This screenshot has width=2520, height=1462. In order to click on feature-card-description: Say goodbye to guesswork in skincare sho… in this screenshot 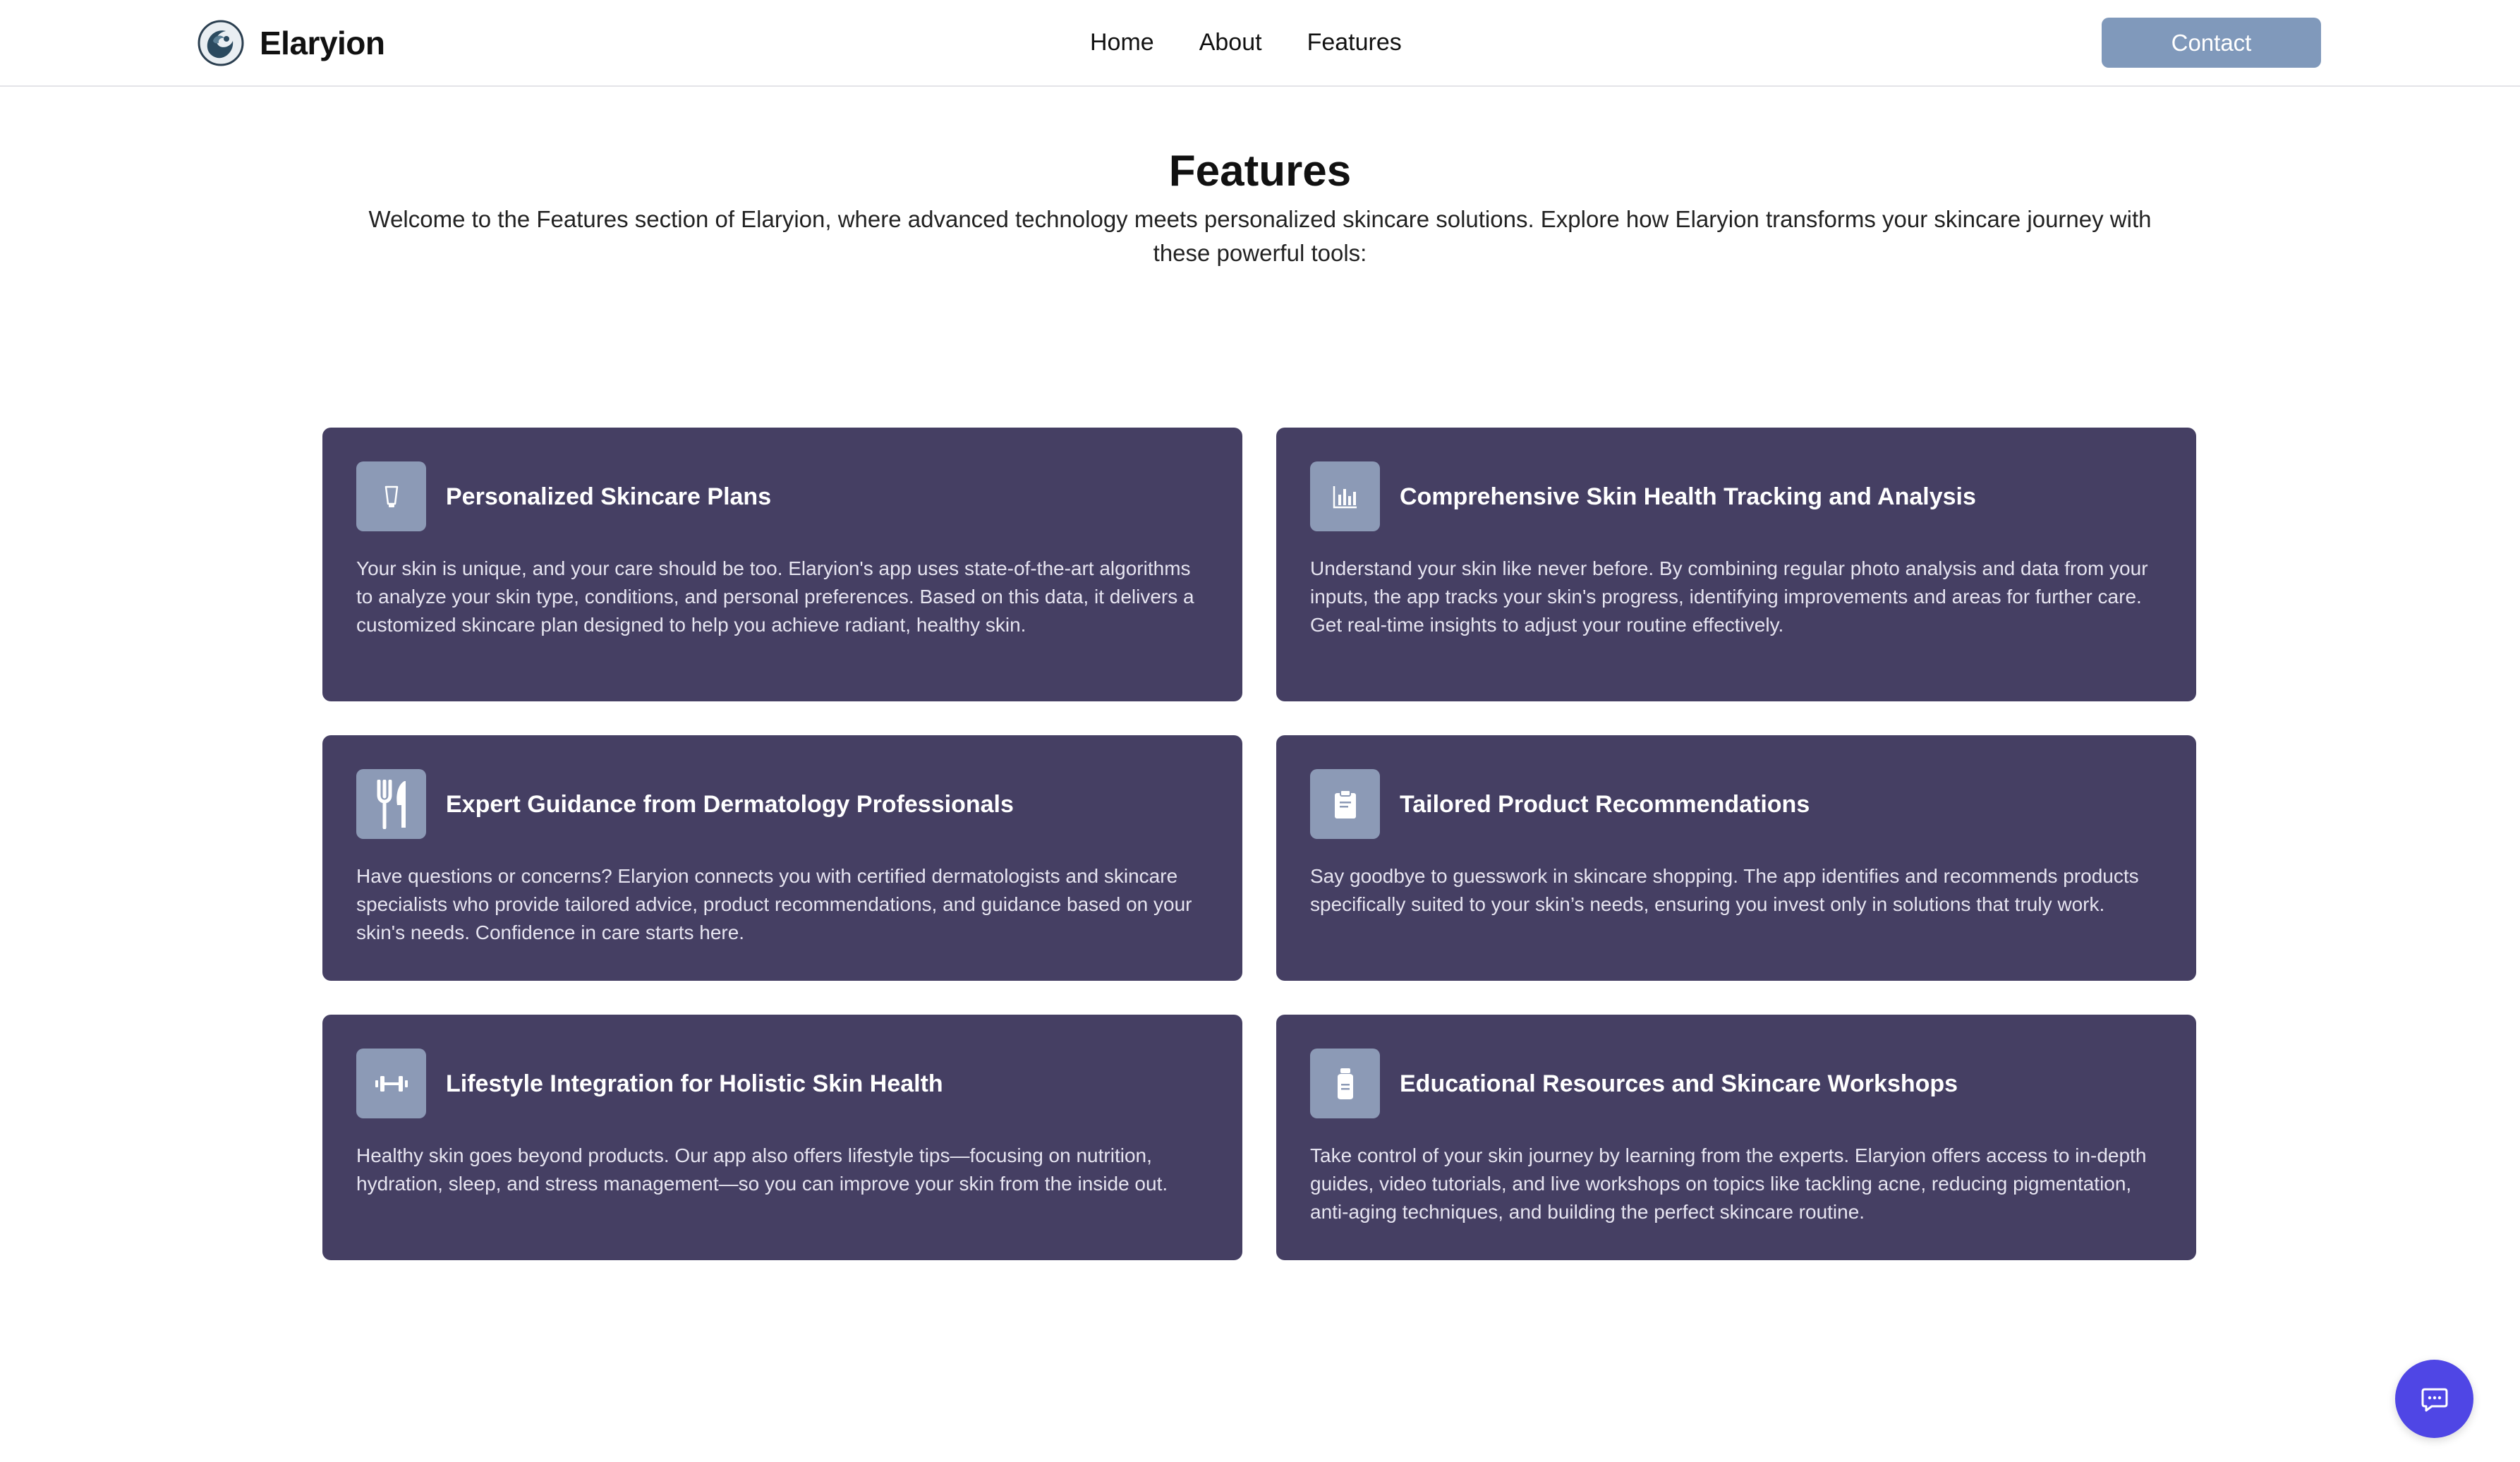, I will do `click(1724, 890)`.